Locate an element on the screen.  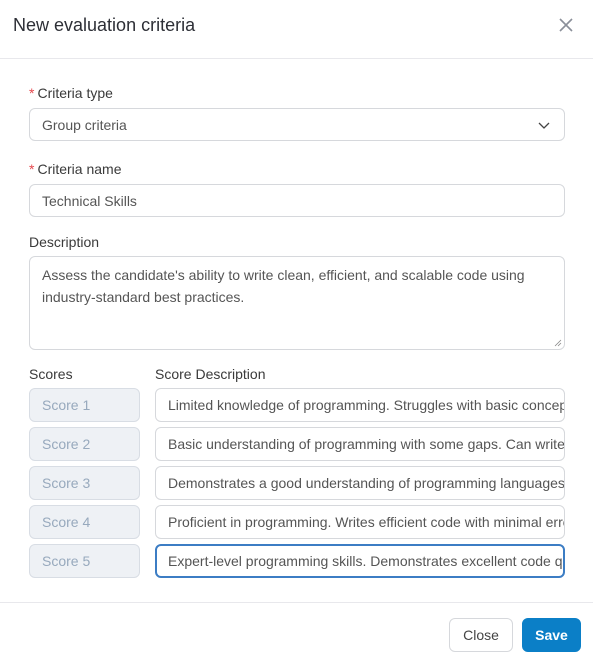
save-button: Save is located at coordinates (551, 635).